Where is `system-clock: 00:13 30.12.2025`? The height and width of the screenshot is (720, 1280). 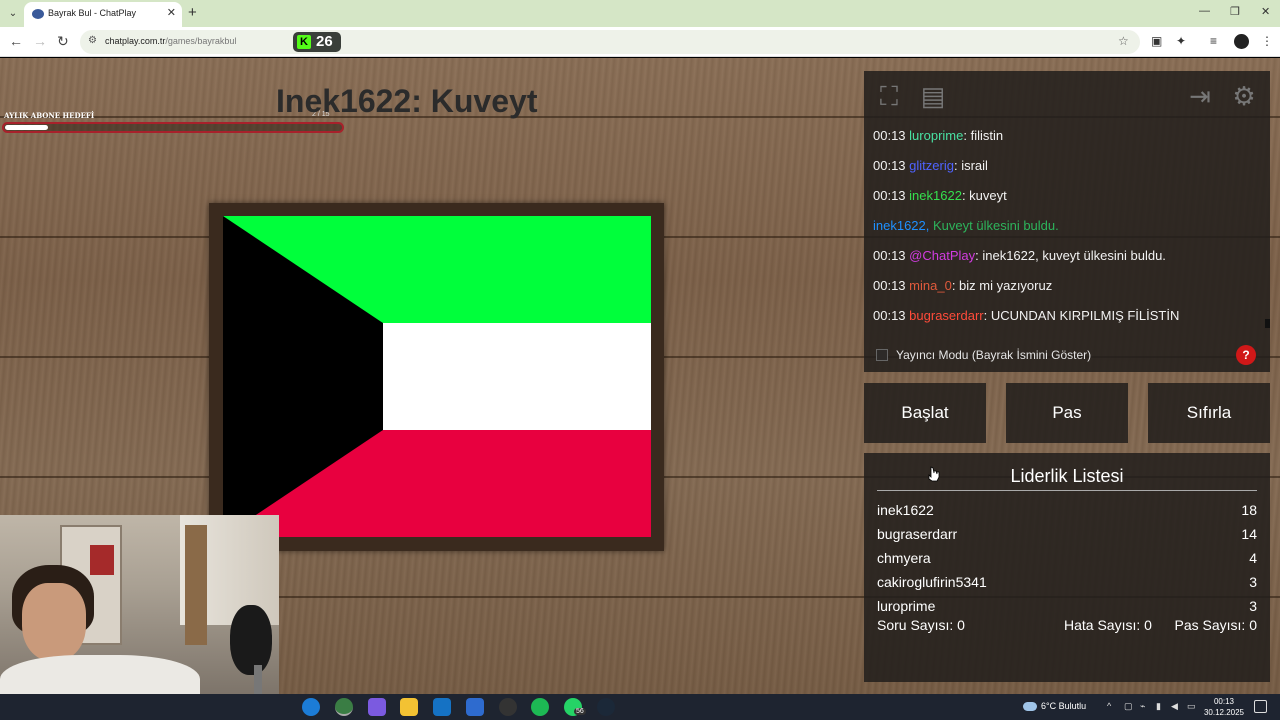
system-clock: 00:13 30.12.2025 is located at coordinates (1224, 707).